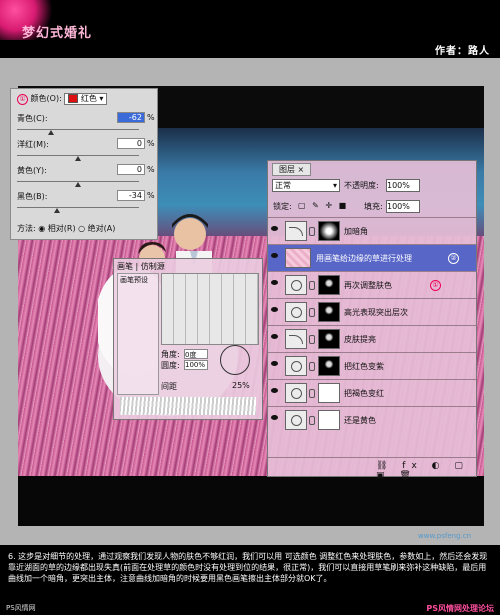 The height and width of the screenshot is (615, 500). I want to click on lock-label: 锁定:, so click(282, 206).